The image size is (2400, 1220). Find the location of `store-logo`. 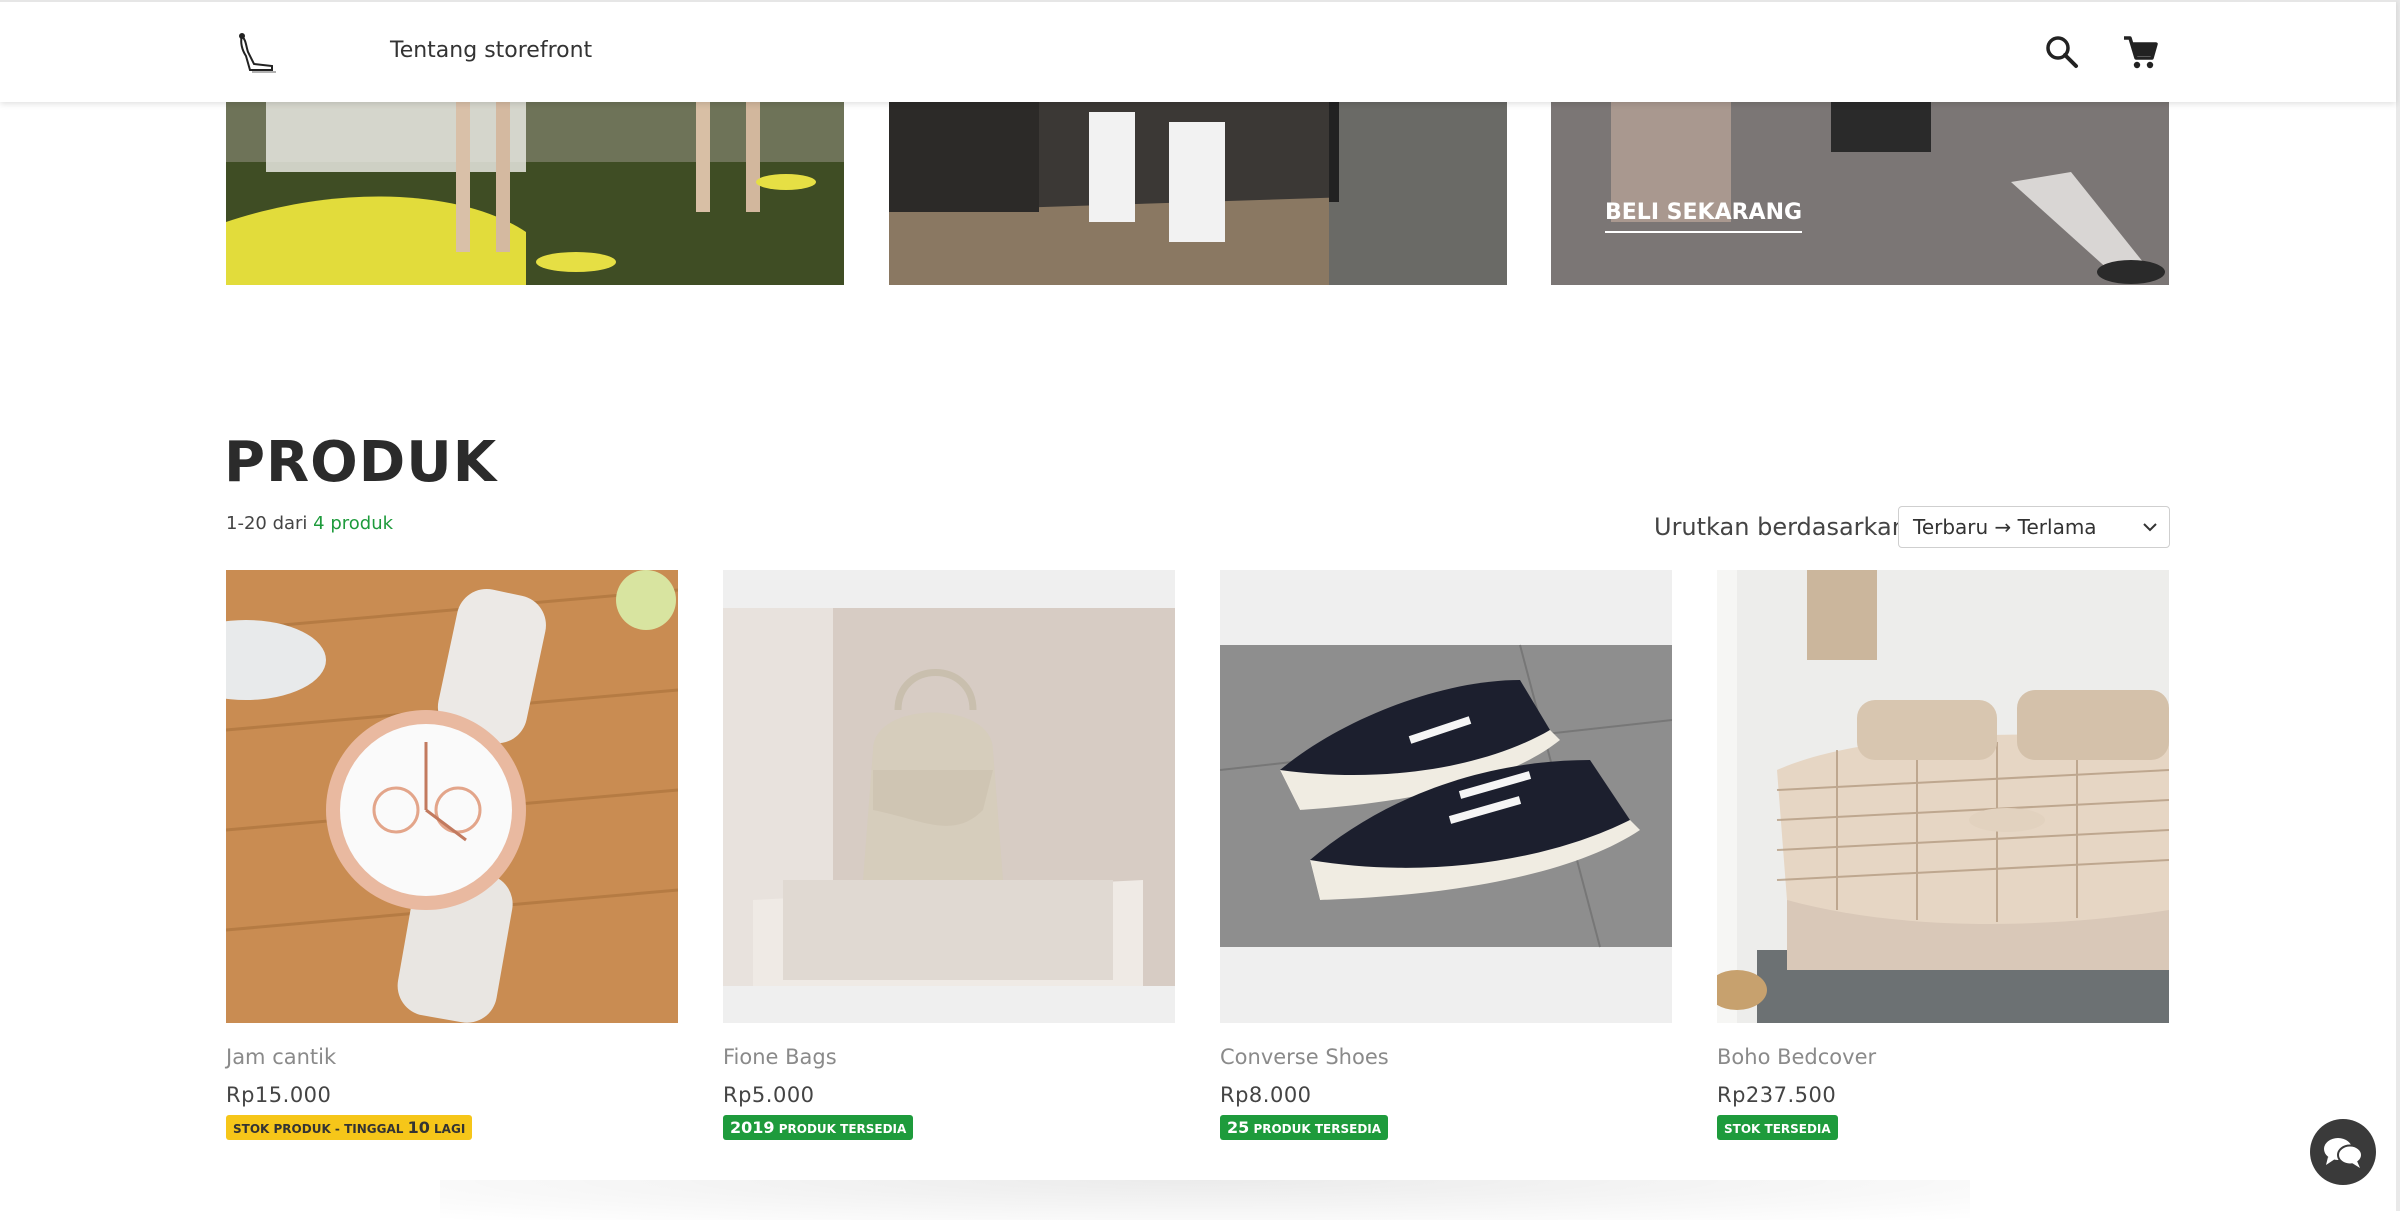

store-logo is located at coordinates (258, 54).